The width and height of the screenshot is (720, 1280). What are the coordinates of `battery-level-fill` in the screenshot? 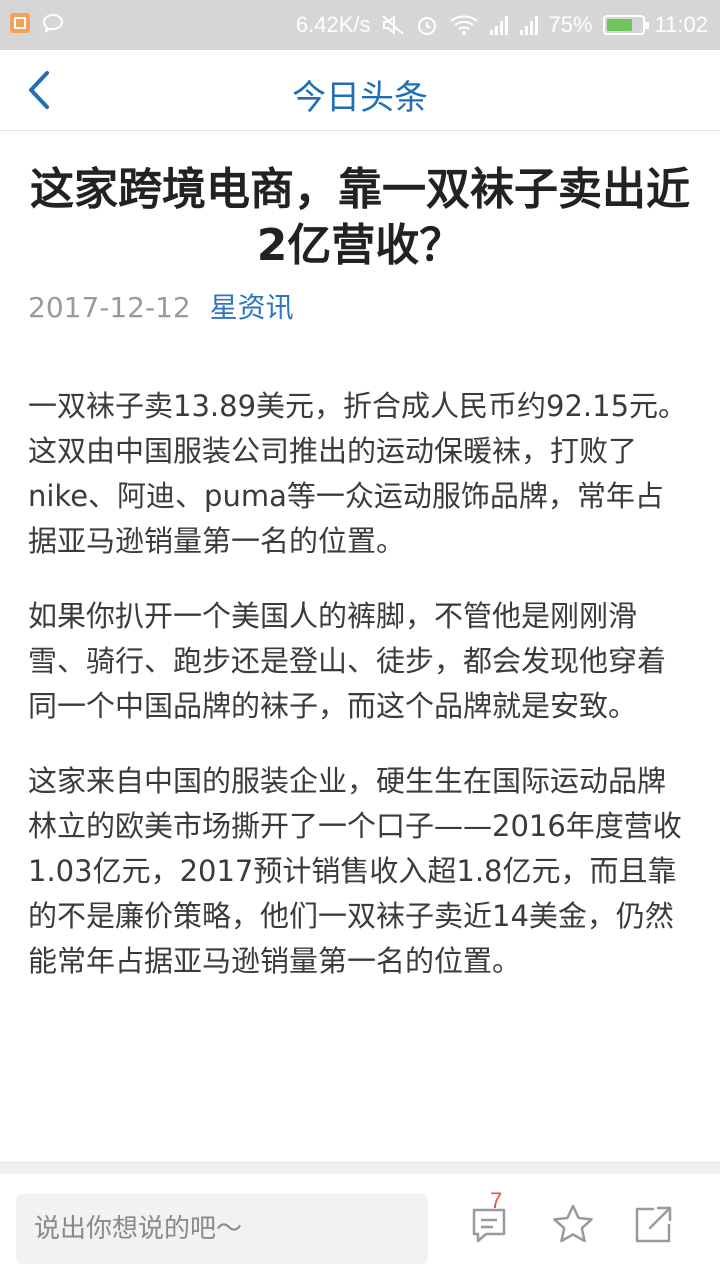 It's located at (619, 25).